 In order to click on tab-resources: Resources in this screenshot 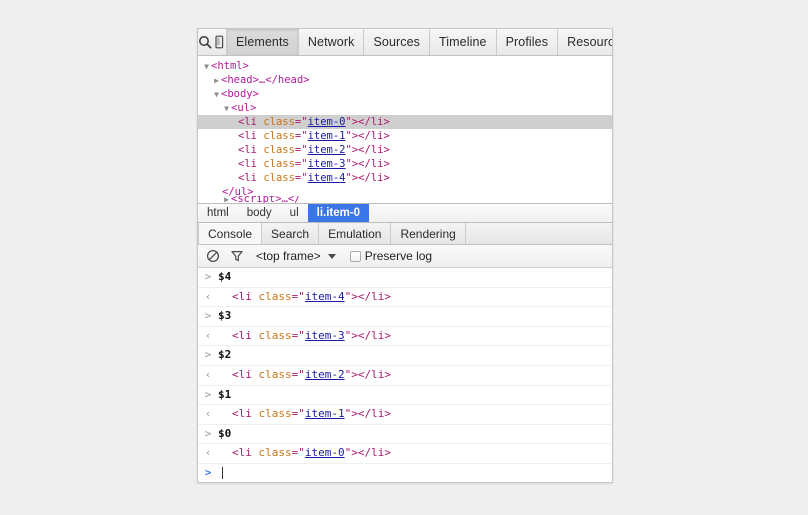, I will do `click(585, 42)`.